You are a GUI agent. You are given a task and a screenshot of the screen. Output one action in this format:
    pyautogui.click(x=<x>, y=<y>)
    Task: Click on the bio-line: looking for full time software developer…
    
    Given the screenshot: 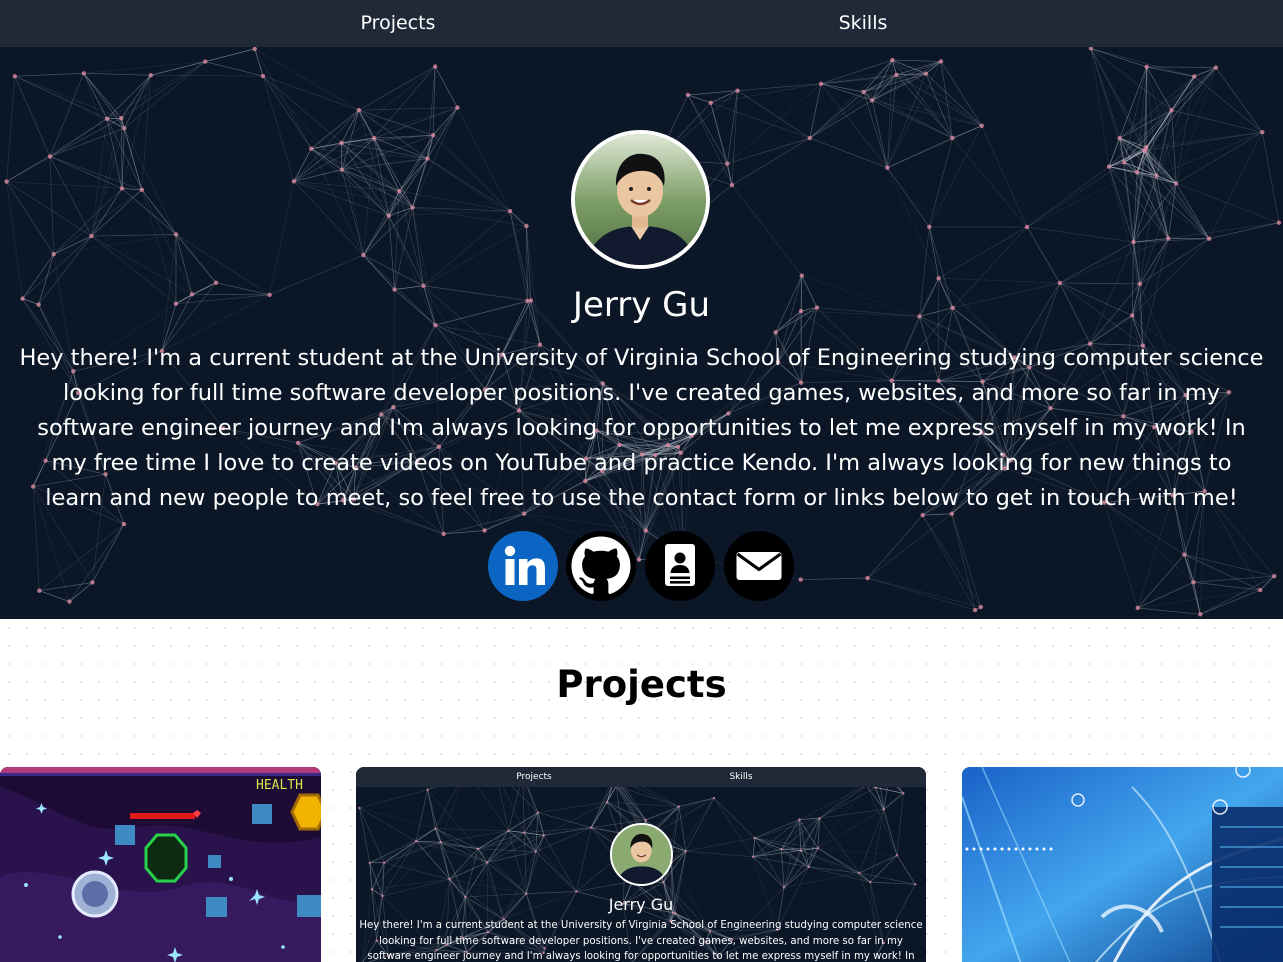 What is the action you would take?
    pyautogui.click(x=641, y=393)
    